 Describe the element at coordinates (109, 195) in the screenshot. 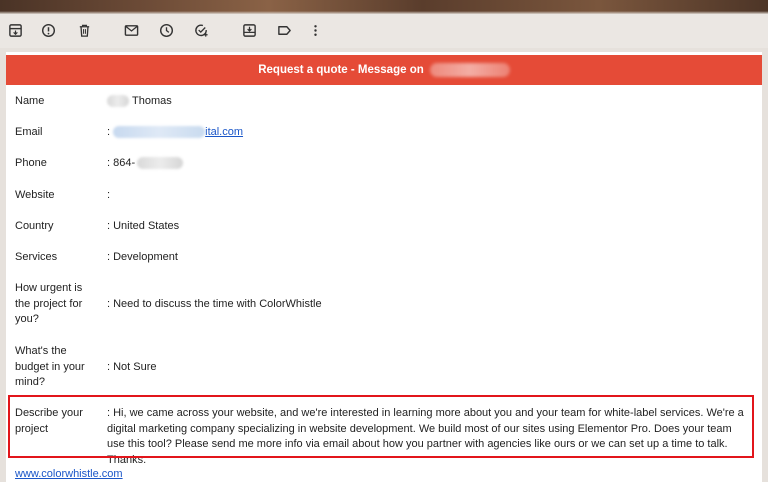

I see `website-value: :` at that location.